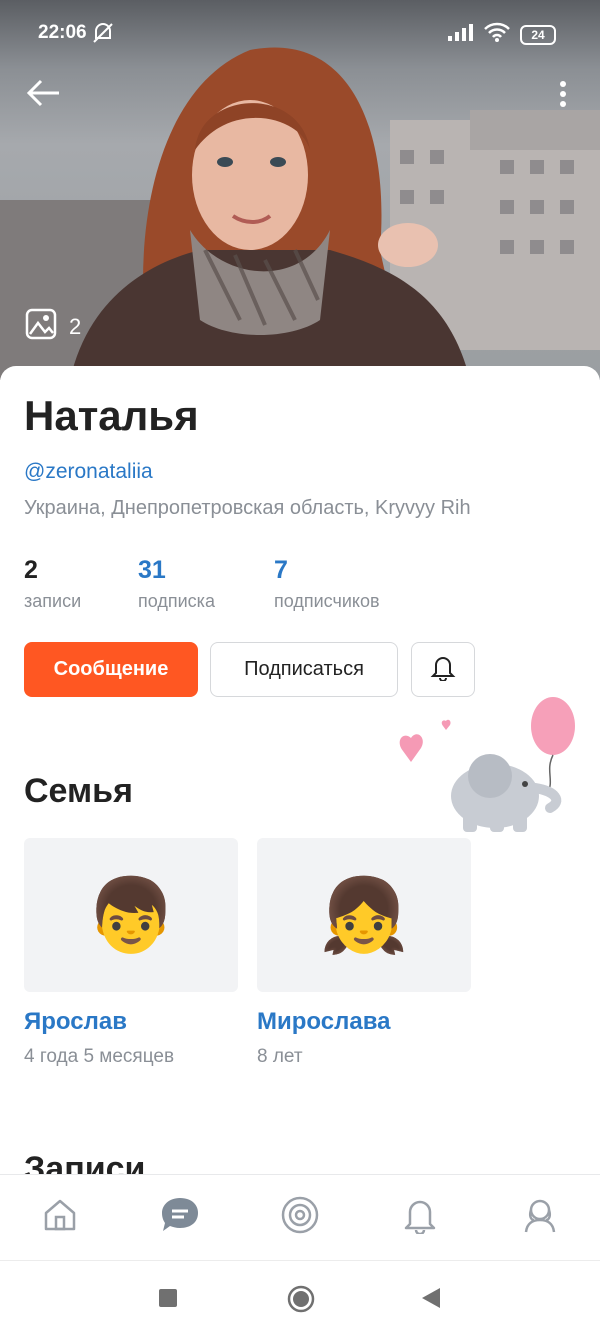 This screenshot has height=1333, width=600. I want to click on stat-followers: 7 подписчиков, so click(327, 584).